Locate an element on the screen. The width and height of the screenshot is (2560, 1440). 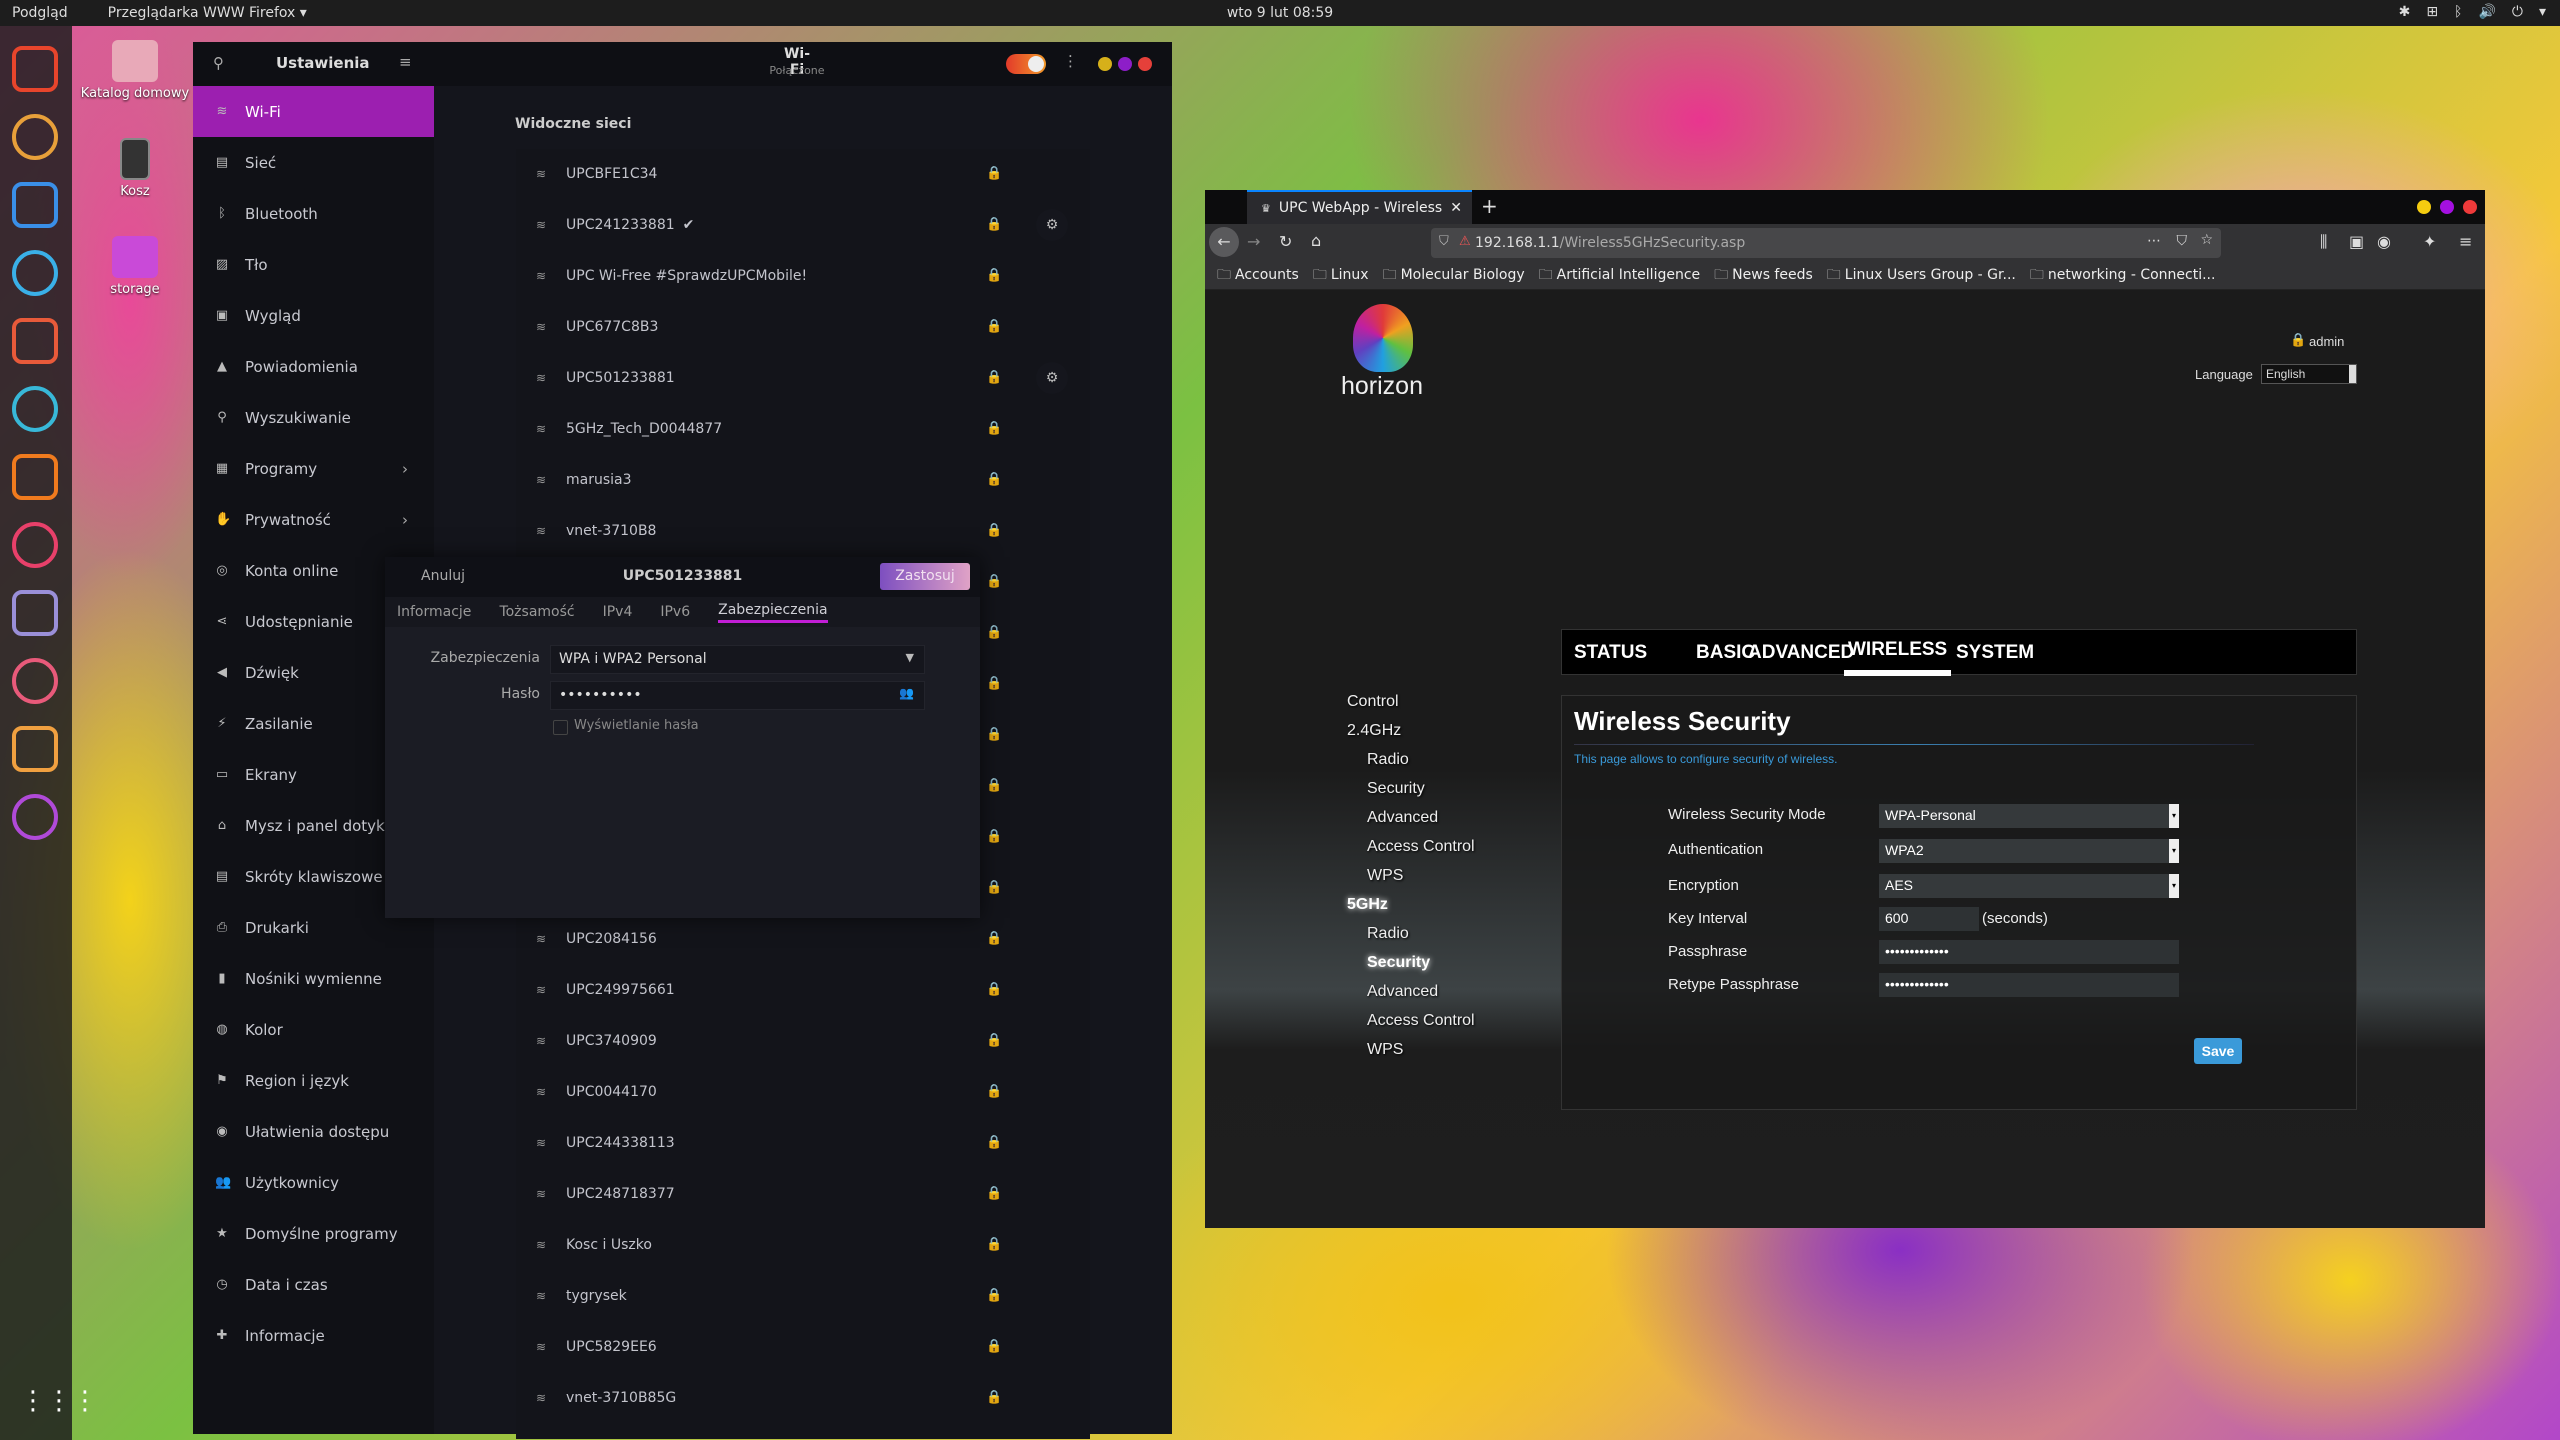
bookmark-item: 🗀 Artificial Intelligence is located at coordinates (1620, 276).